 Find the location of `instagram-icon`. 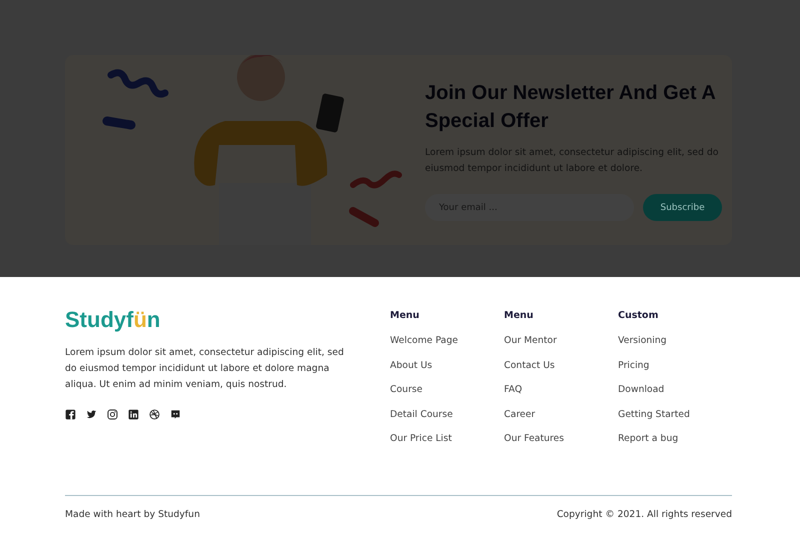

instagram-icon is located at coordinates (112, 414).